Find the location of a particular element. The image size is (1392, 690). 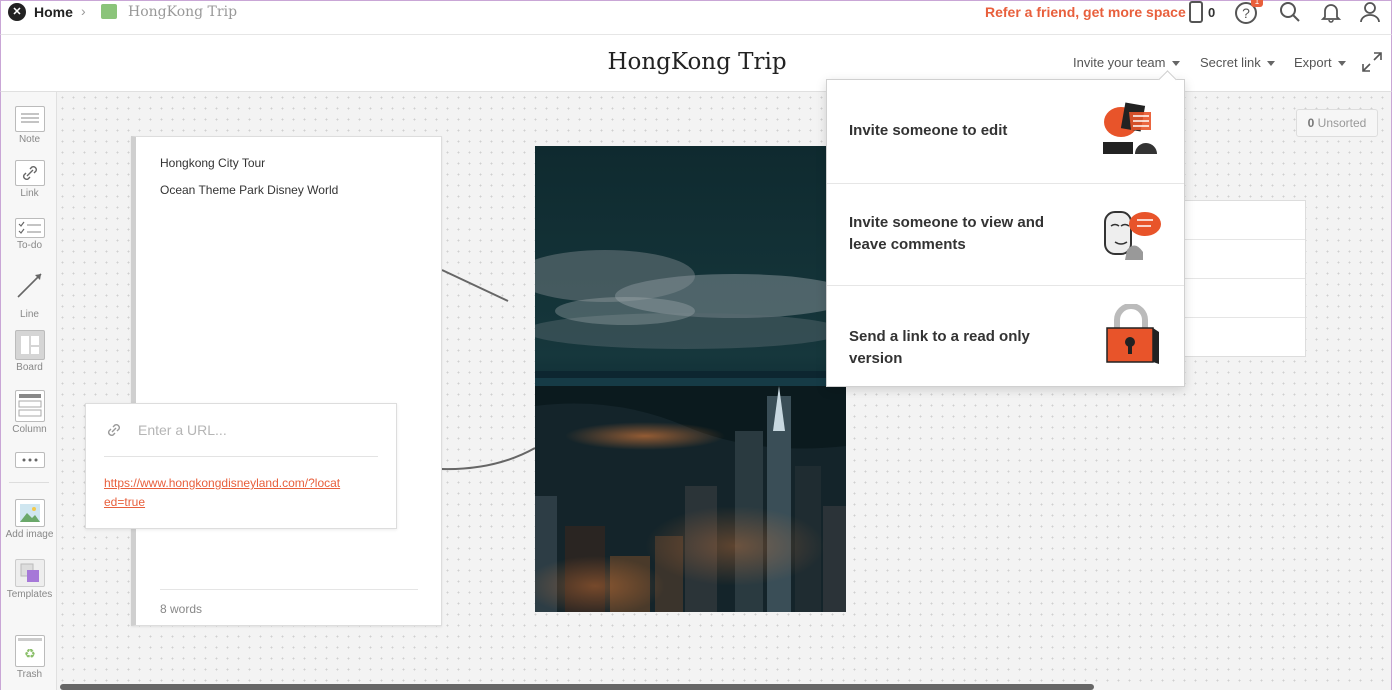

export-dropdown: Export is located at coordinates (1320, 62).